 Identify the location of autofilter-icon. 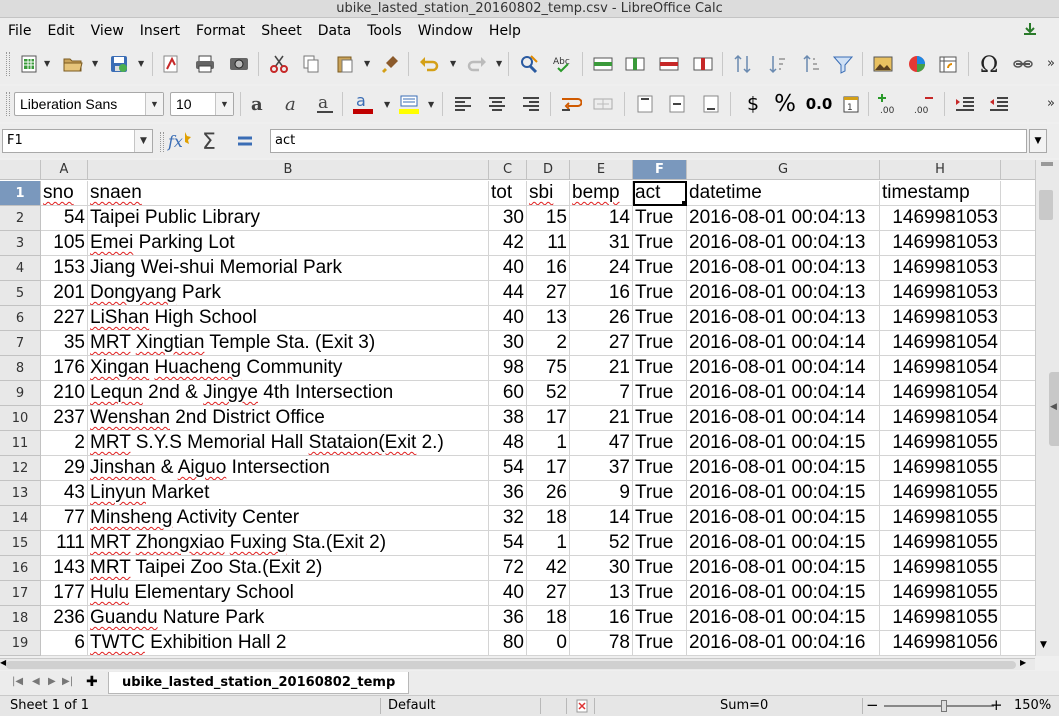
(843, 64).